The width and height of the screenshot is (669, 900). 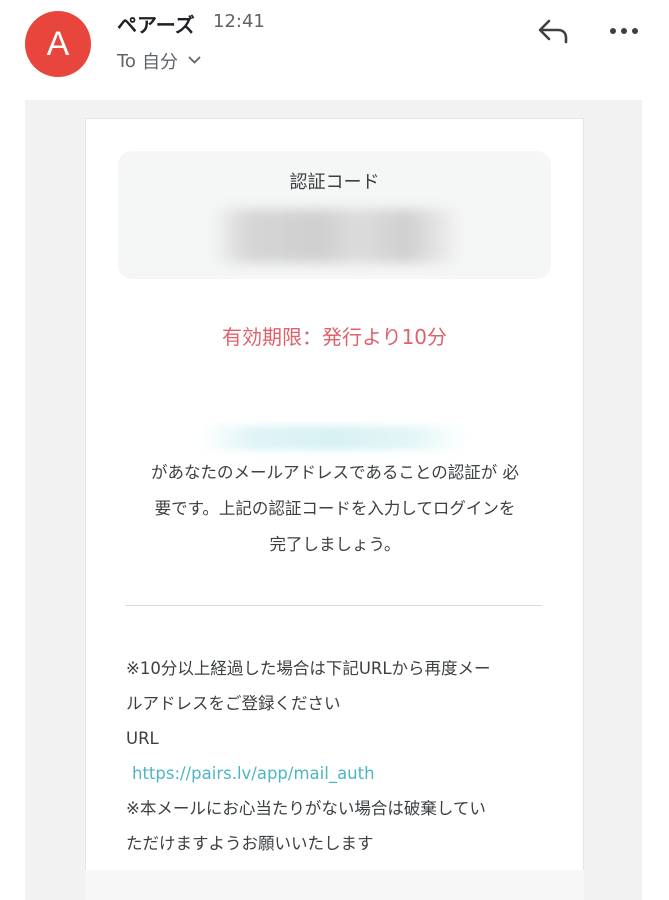 I want to click on more-icon, so click(x=624, y=31).